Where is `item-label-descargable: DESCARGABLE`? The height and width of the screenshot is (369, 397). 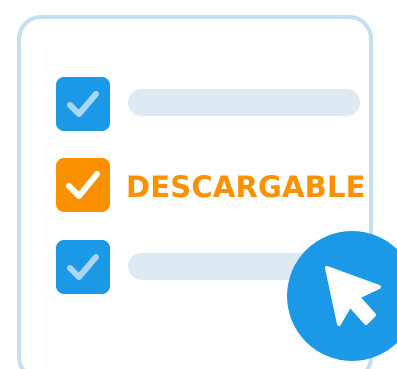 item-label-descargable: DESCARGABLE is located at coordinates (246, 187).